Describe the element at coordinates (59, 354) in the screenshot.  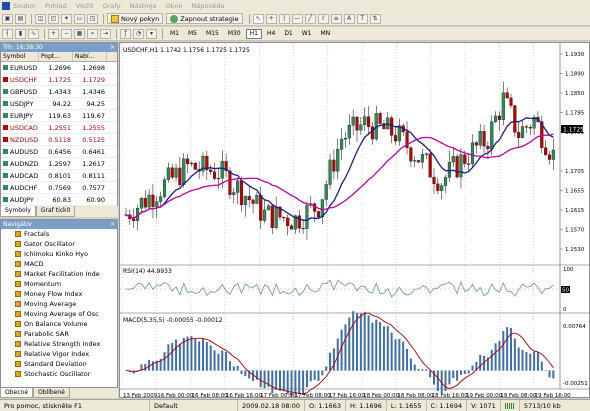
I see `navigator-indicator-item: Relative Vigor Index` at that location.